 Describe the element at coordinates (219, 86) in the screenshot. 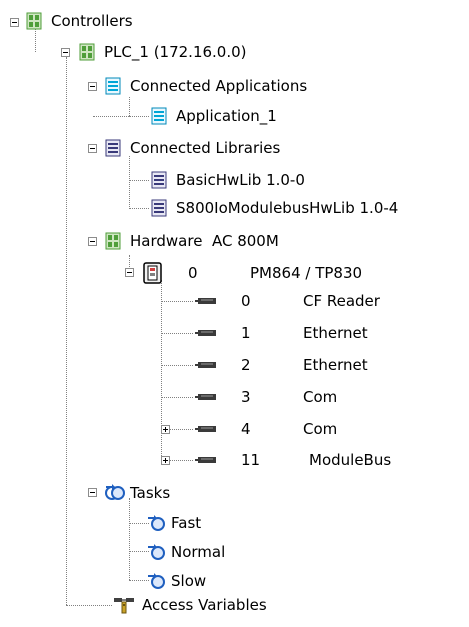

I see `node-label: Connected Applications` at that location.